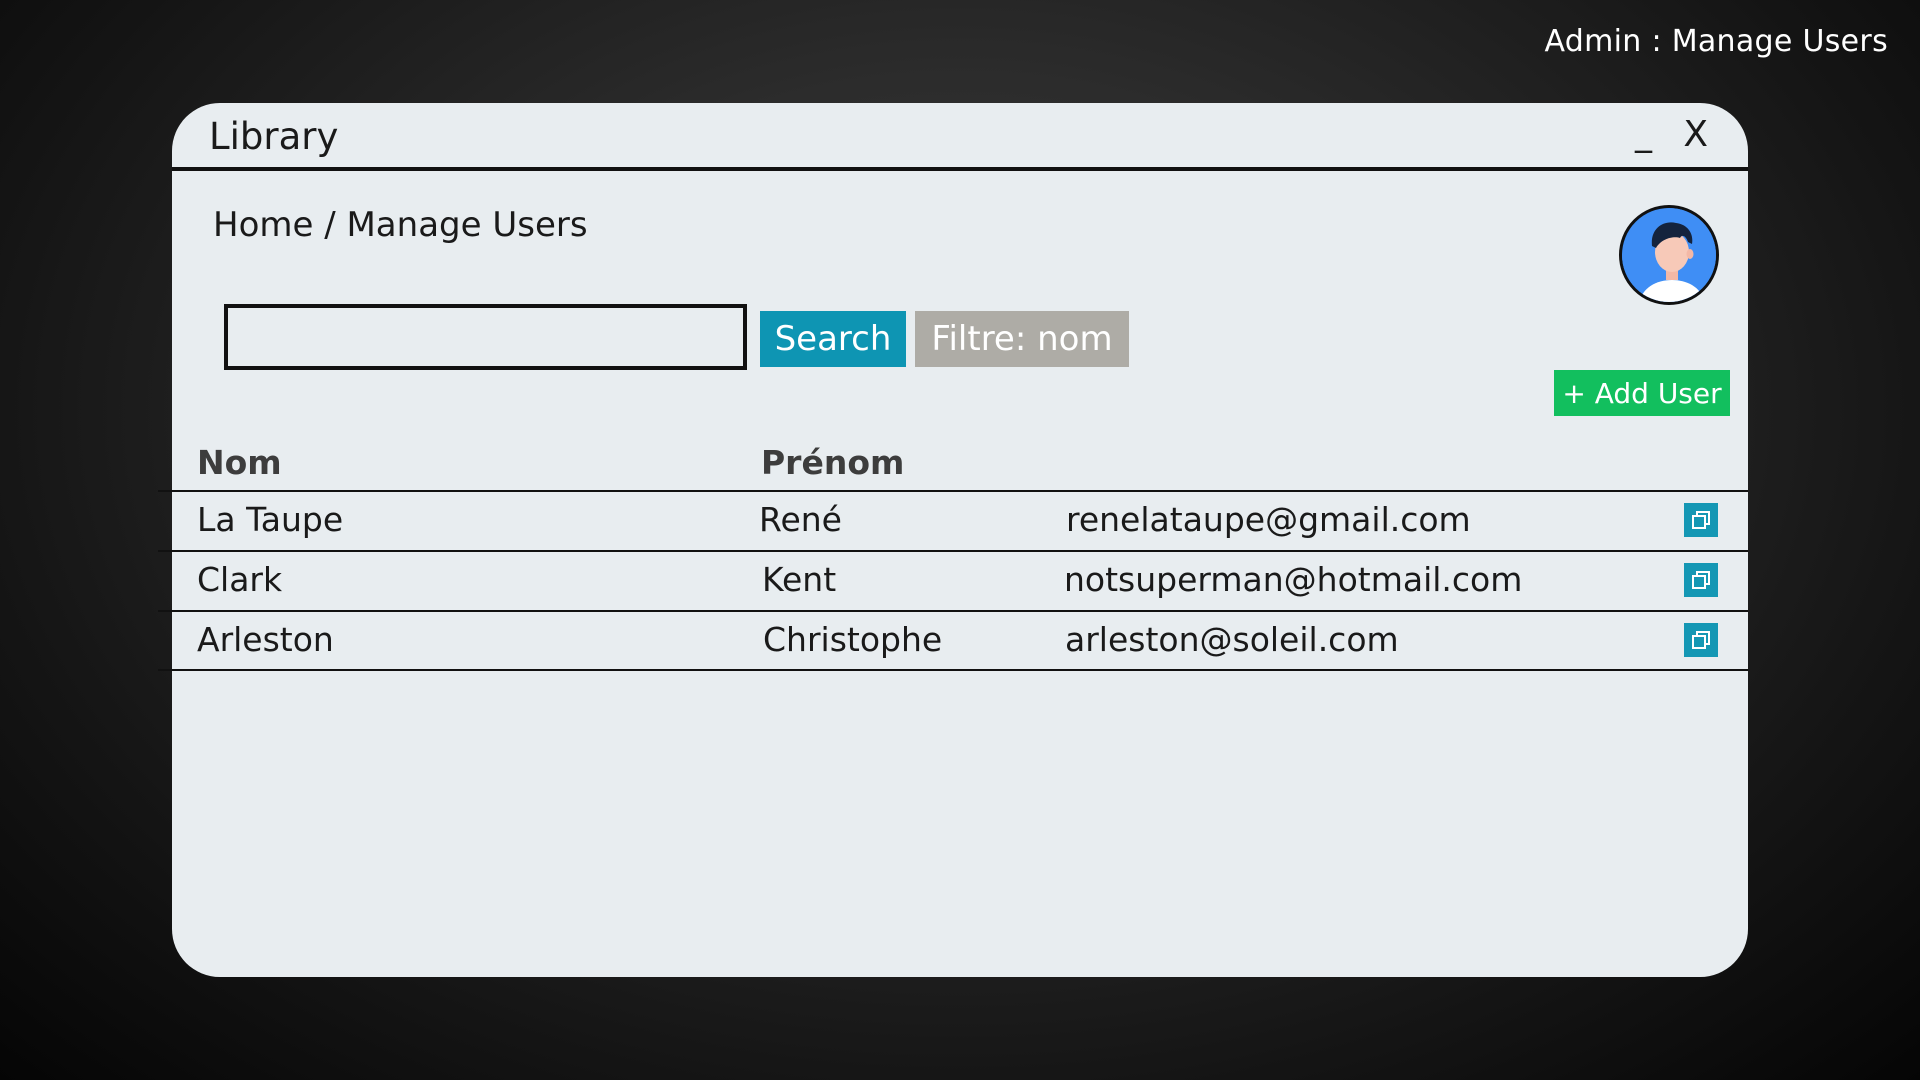 The height and width of the screenshot is (1080, 1920). I want to click on filter-button: Filtre: nom, so click(1022, 339).